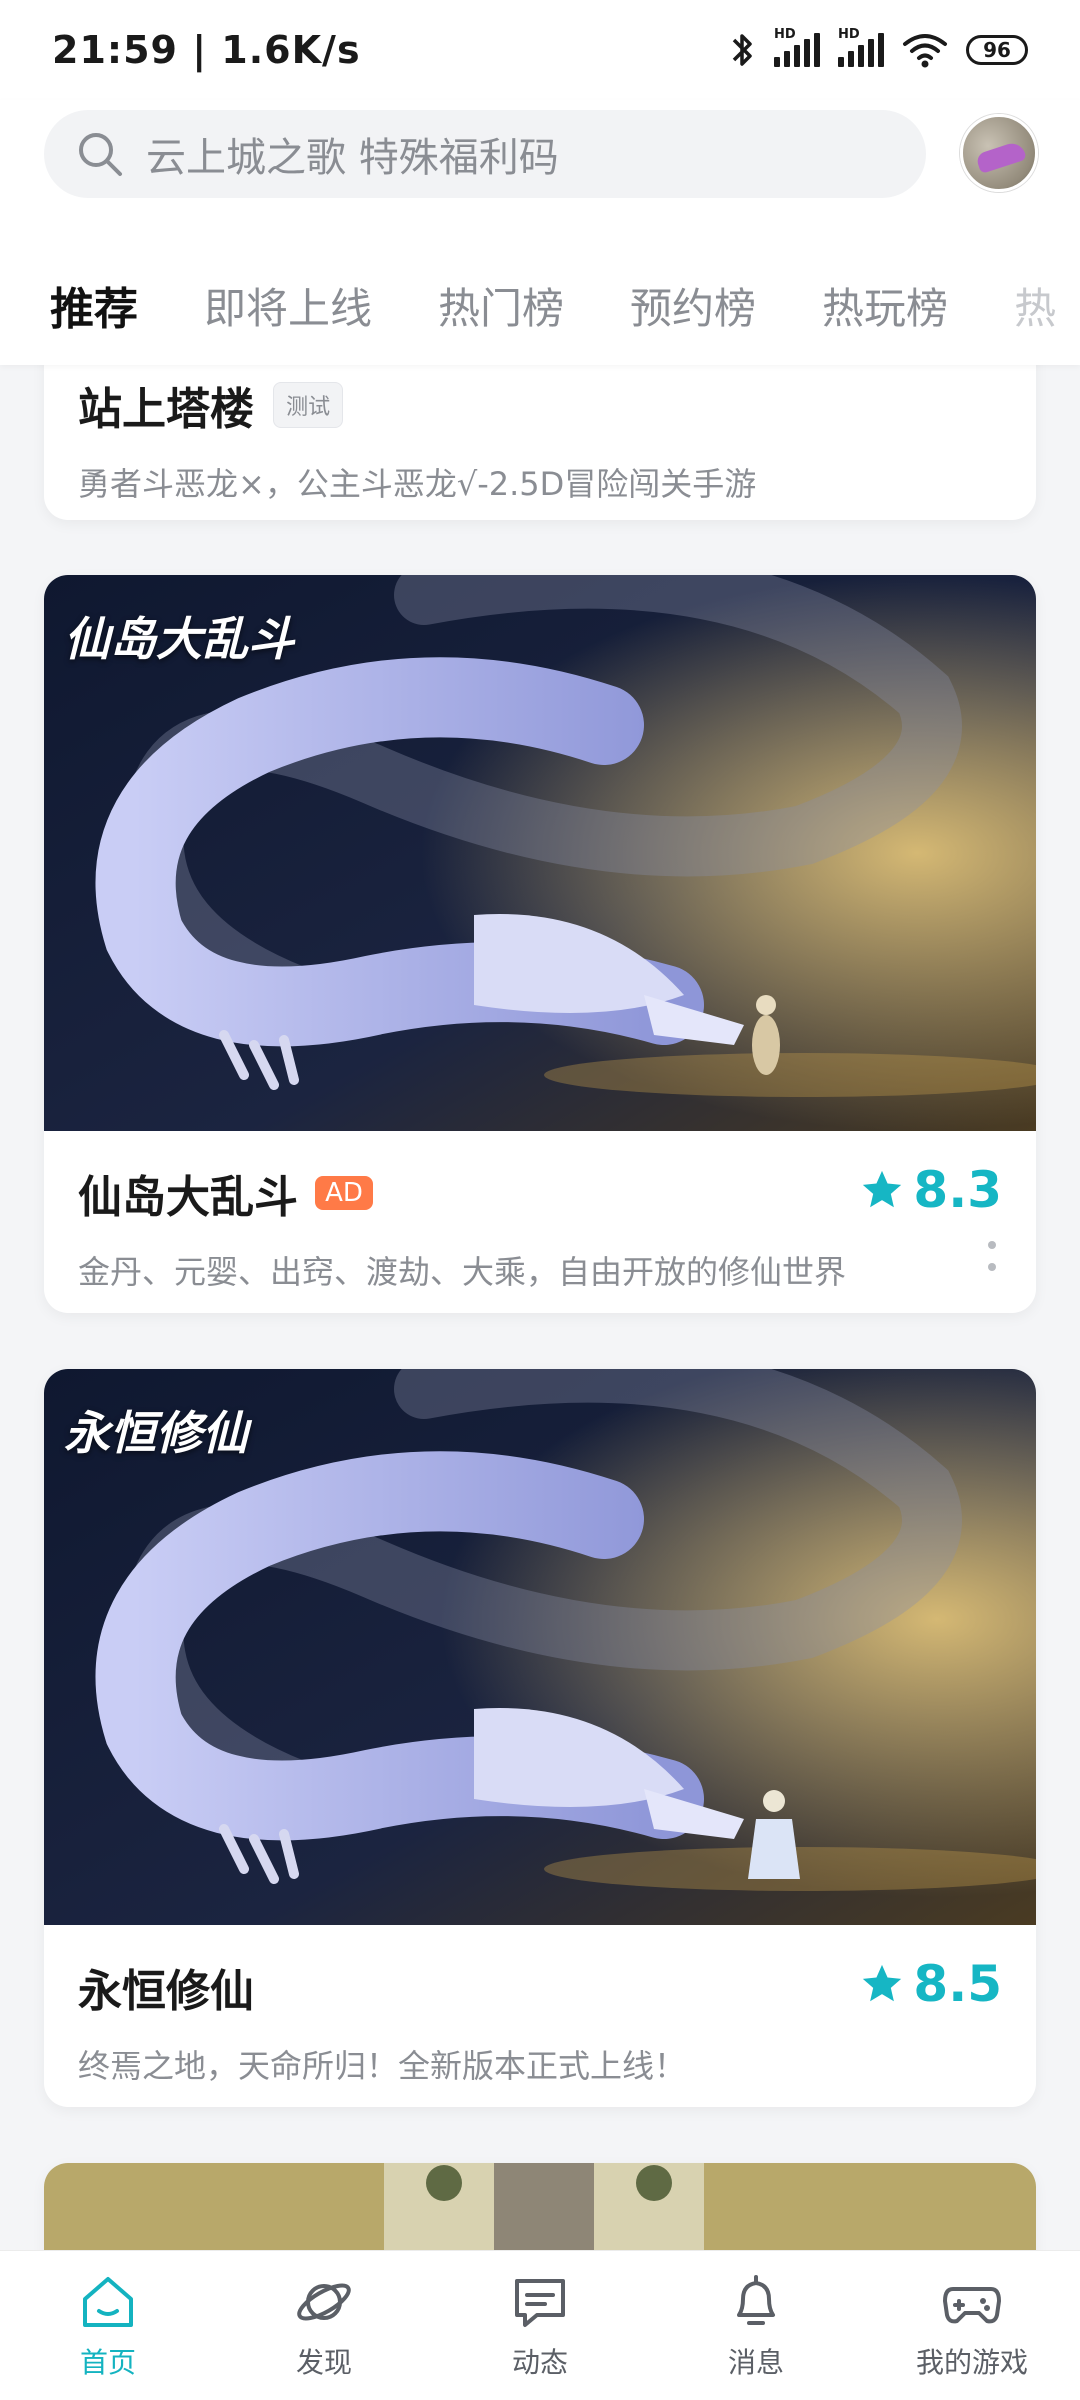 The width and height of the screenshot is (1080, 2400). I want to click on game-description: 终焉之地，天命所归！全新版本正式上线！, so click(382, 2066).